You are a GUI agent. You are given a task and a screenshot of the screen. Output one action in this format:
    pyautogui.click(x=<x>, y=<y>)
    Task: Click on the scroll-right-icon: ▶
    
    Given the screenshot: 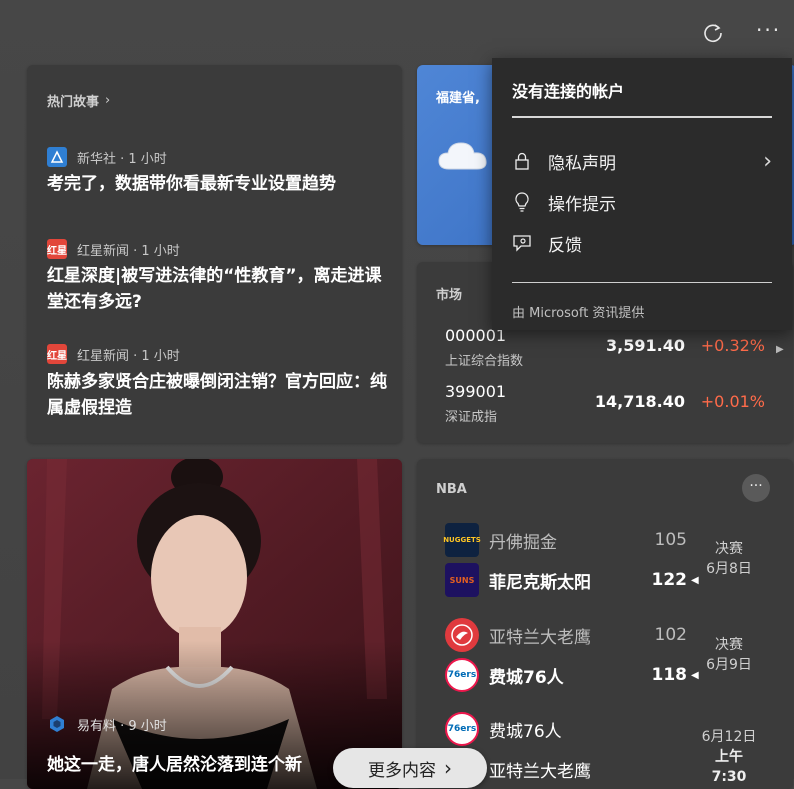 What is the action you would take?
    pyautogui.click(x=780, y=349)
    